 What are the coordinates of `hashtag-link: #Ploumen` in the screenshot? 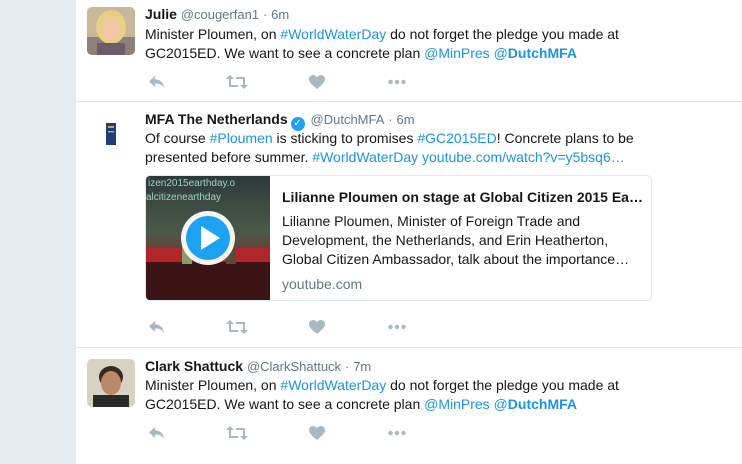 It's located at (241, 138).